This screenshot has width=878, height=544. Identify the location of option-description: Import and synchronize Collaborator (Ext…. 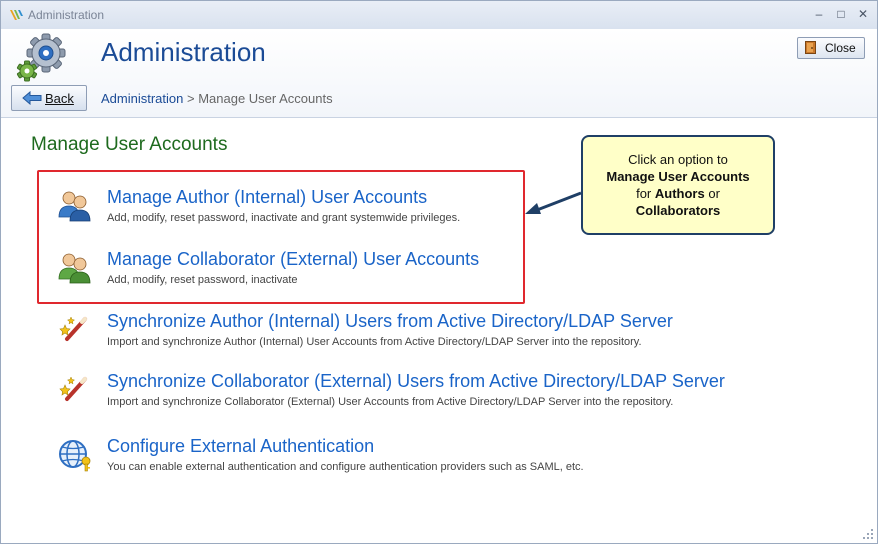
(390, 402).